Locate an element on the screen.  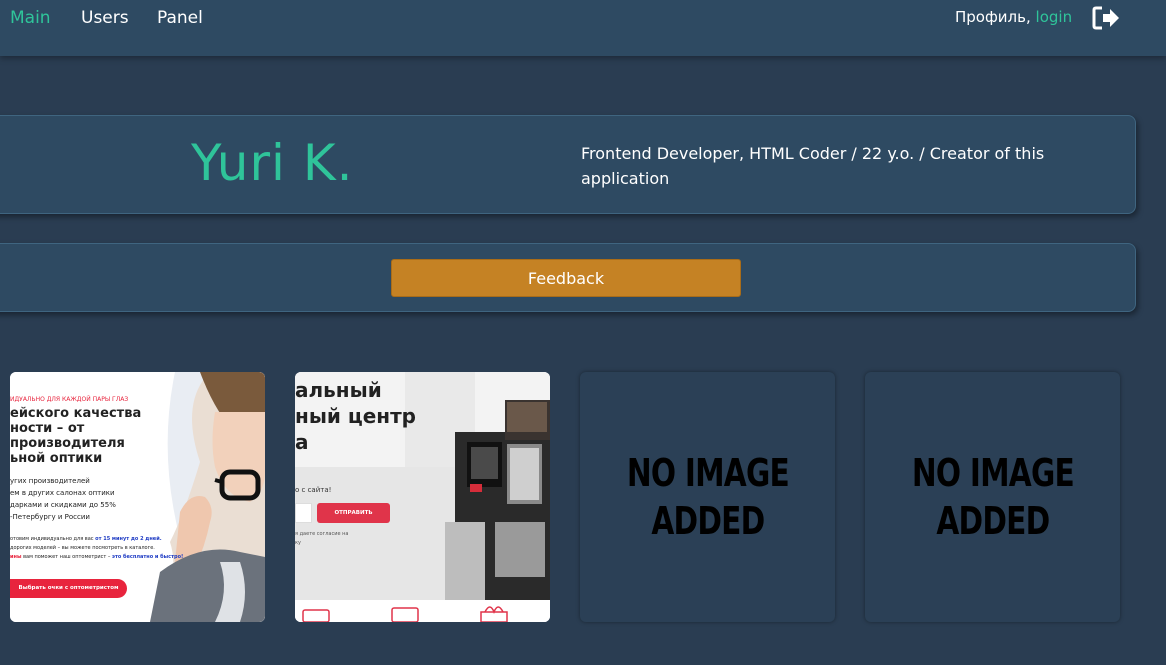
optics-bullet-3: дарками и скидками до 55% is located at coordinates (63, 505).